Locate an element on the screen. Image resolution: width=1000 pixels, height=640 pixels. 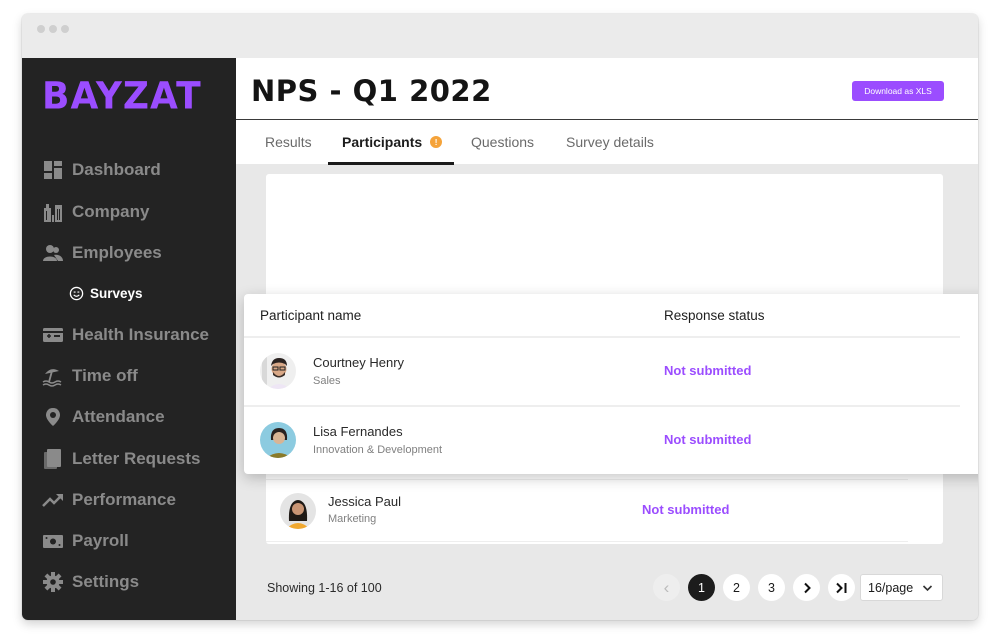
pagination: ‹ 1 2 3 is located at coordinates (754, 587).